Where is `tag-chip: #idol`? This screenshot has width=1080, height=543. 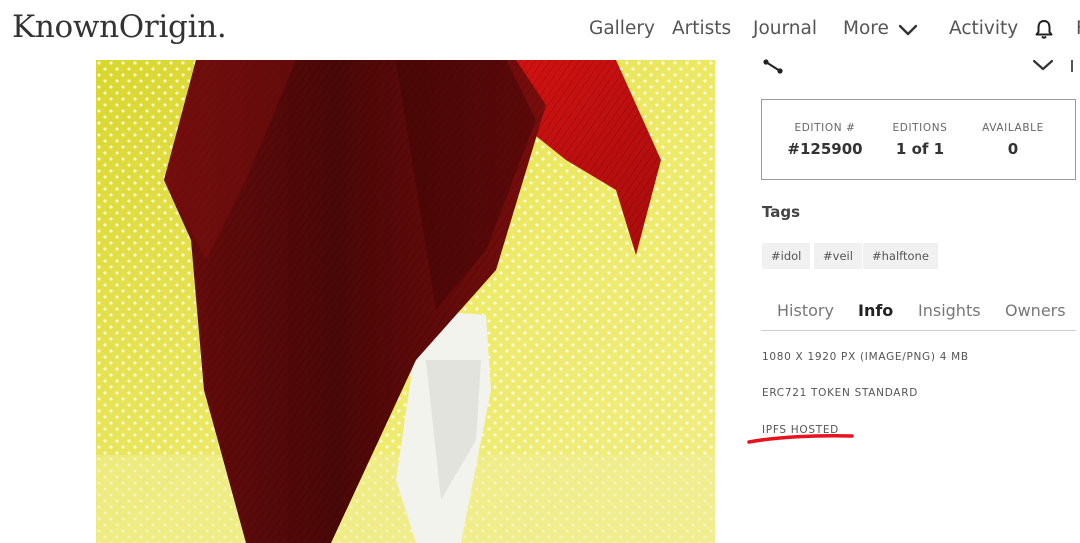
tag-chip: #idol is located at coordinates (786, 256).